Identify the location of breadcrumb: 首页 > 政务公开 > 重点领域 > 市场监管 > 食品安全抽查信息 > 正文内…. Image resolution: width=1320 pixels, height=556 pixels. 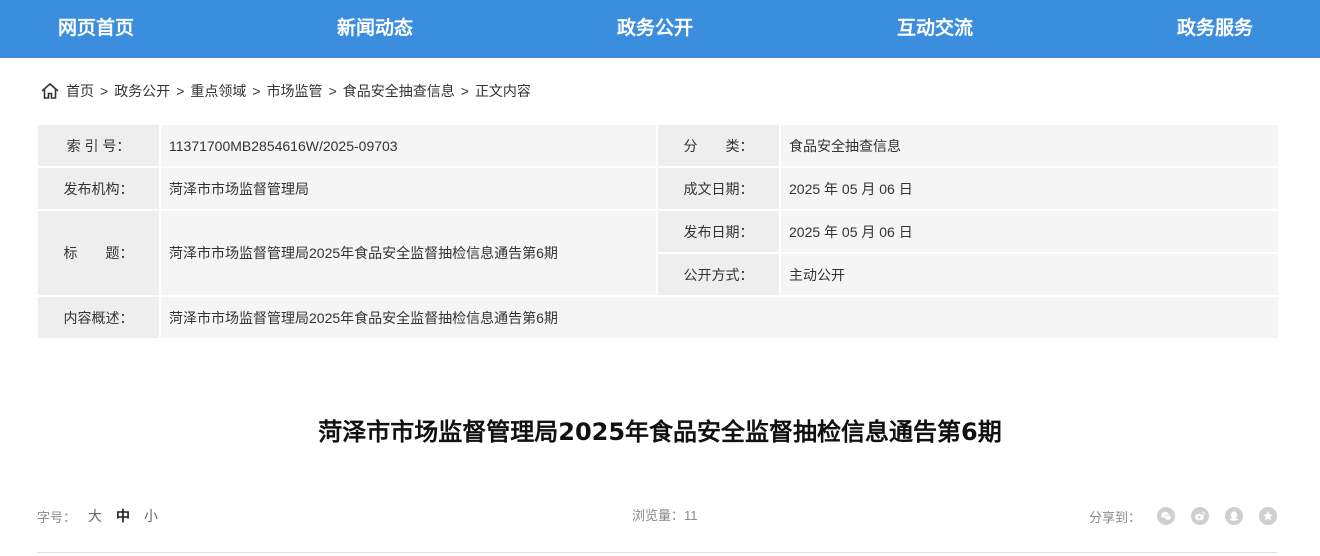
(285, 91).